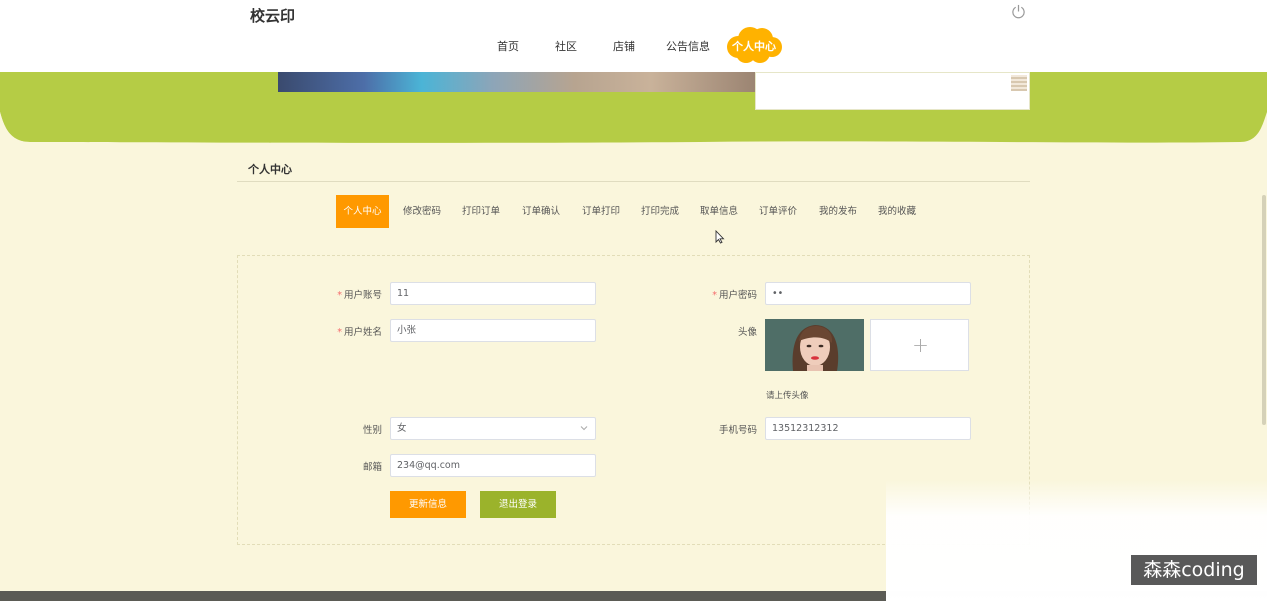 This screenshot has width=1267, height=601. What do you see at coordinates (270, 169) in the screenshot?
I see `section-title: 个人中心` at bounding box center [270, 169].